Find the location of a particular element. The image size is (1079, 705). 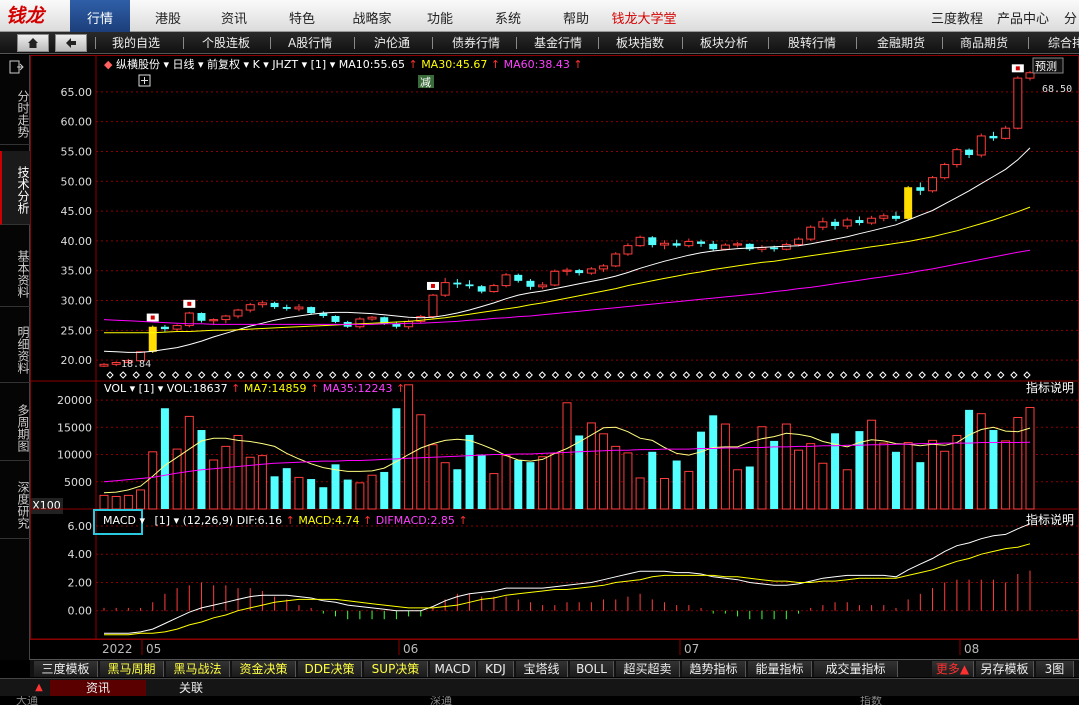

nav-item-limit-up: 个股连板 is located at coordinates (226, 43).